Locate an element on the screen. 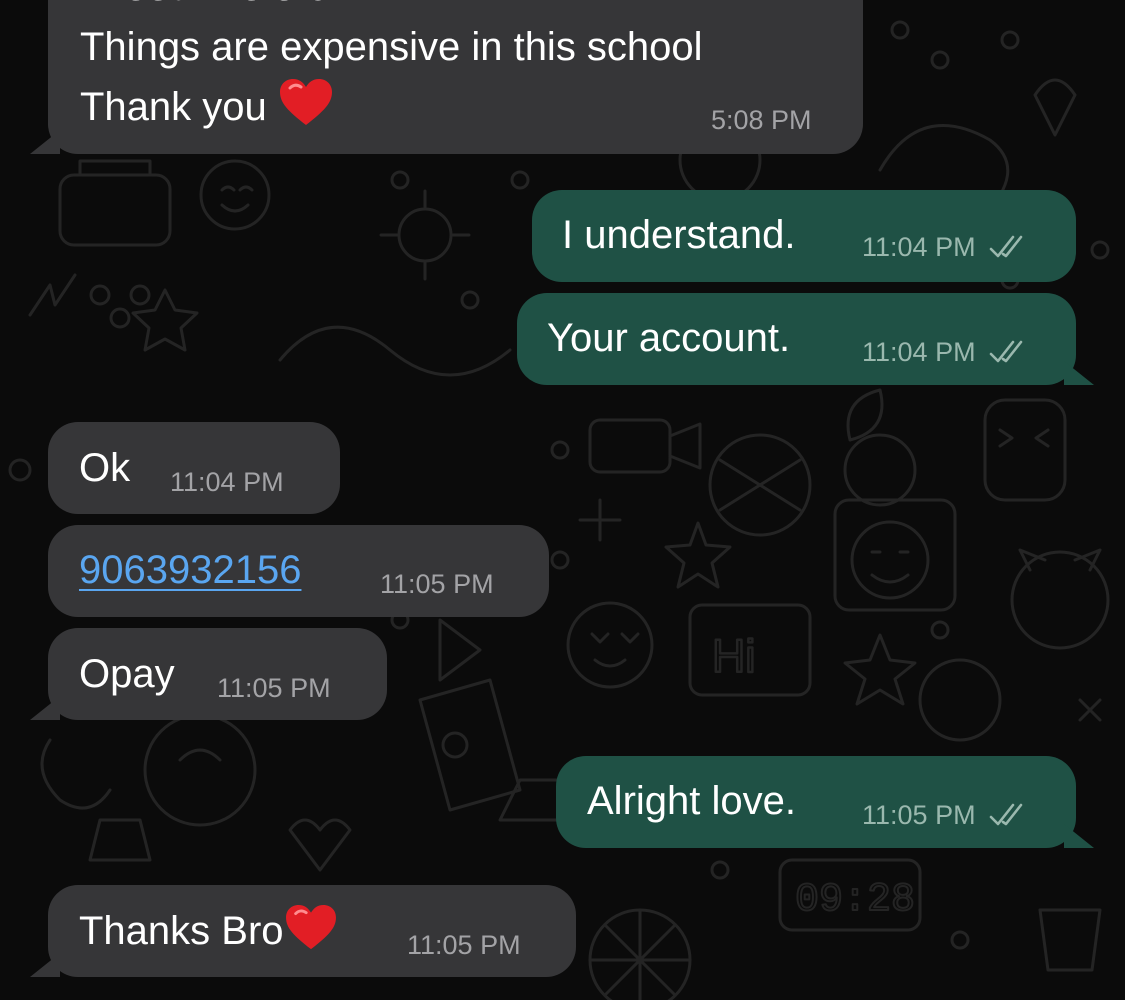 The width and height of the screenshot is (1125, 1000). message-bubble-incoming: Ok 11:04 PM is located at coordinates (194, 468).